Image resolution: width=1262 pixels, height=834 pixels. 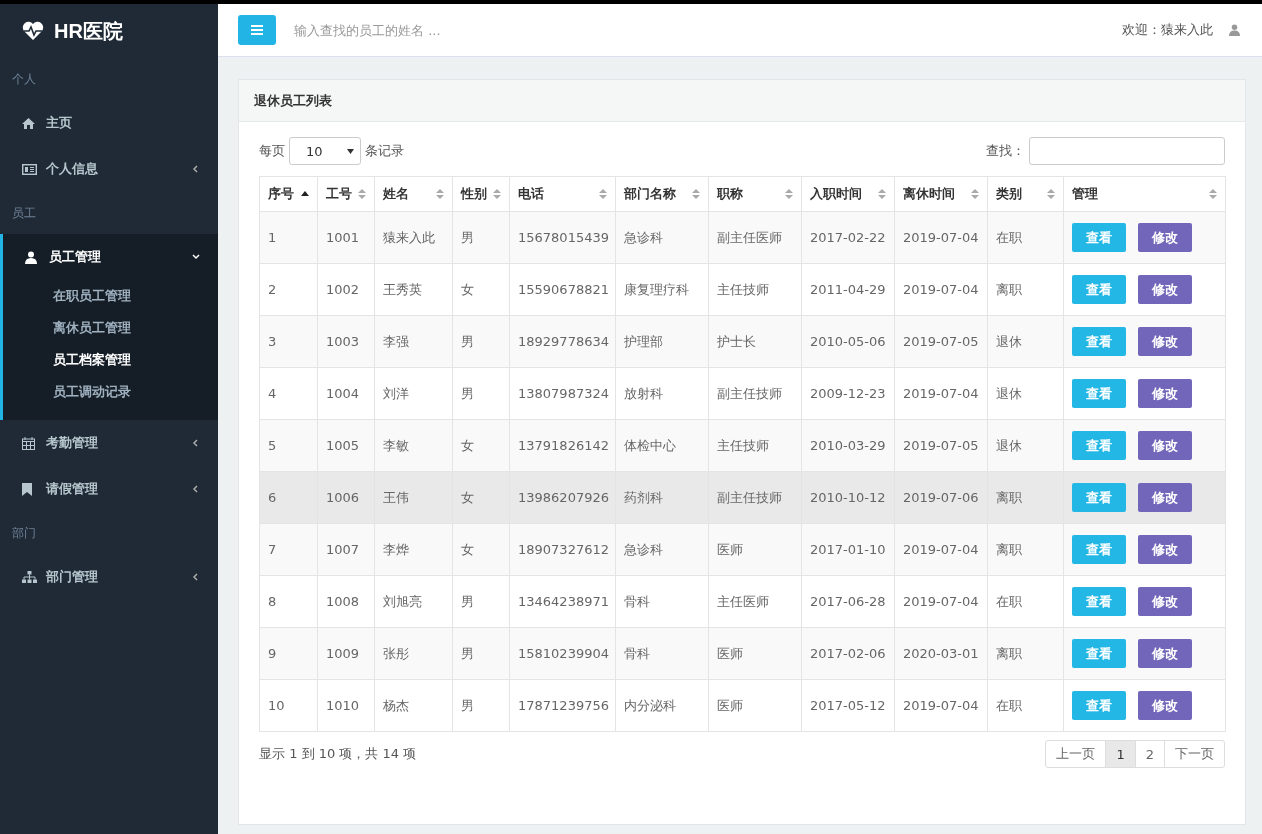 I want to click on table-cell: 6, so click(x=288, y=497).